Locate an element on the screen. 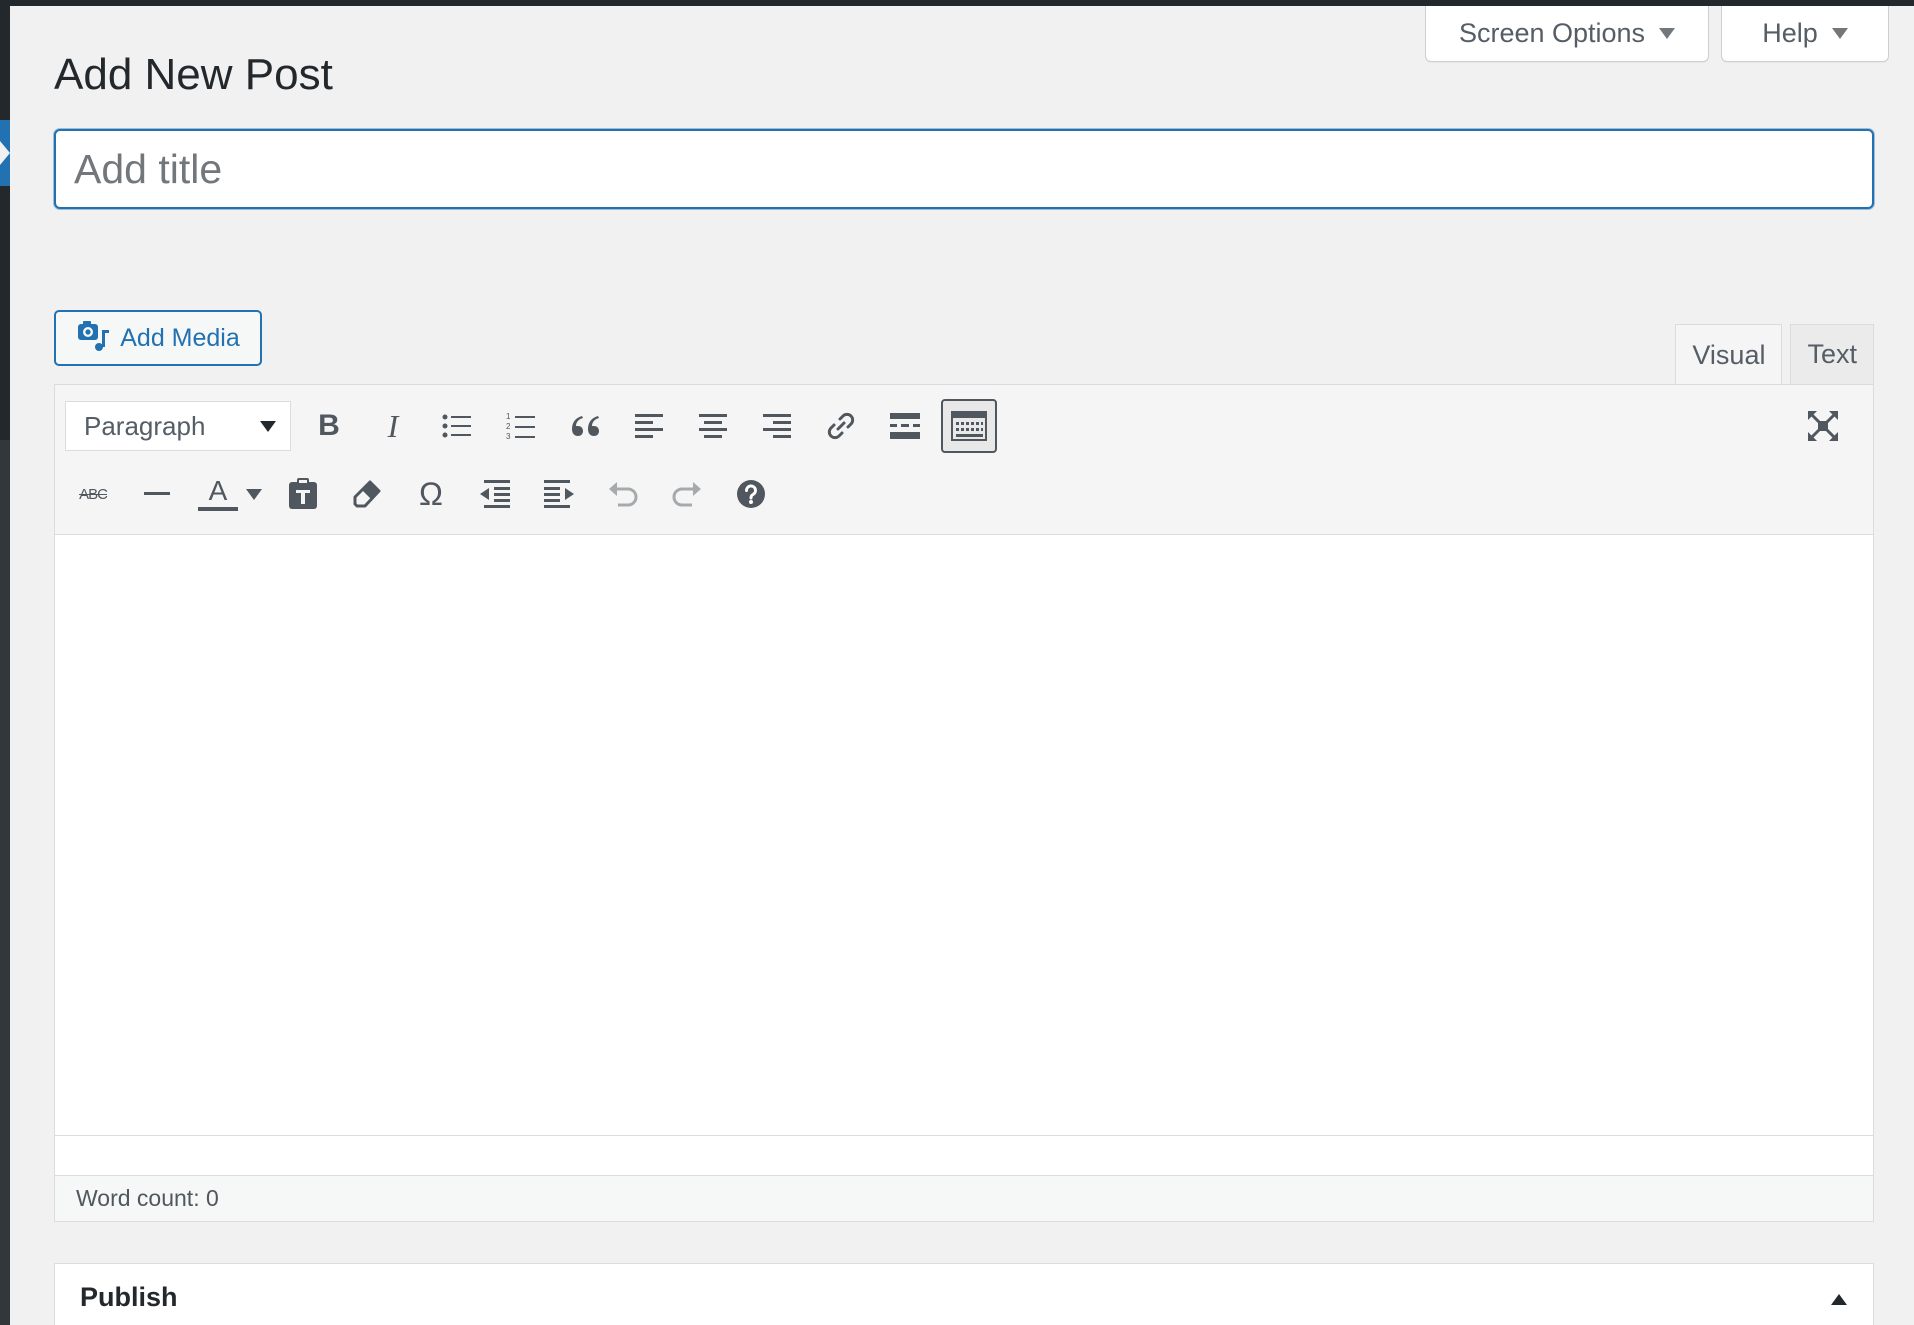 Image resolution: width=1914 pixels, height=1325 pixels. strikethrough-icon: ABC is located at coordinates (93, 494).